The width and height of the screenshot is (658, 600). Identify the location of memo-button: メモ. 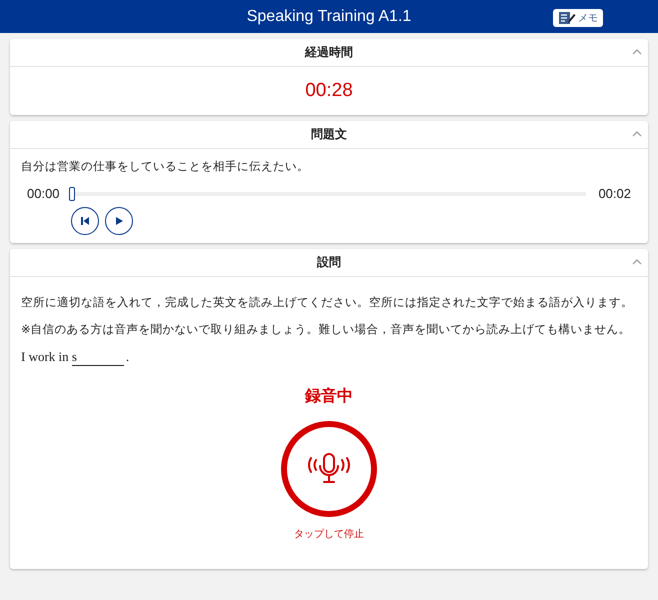
(578, 18).